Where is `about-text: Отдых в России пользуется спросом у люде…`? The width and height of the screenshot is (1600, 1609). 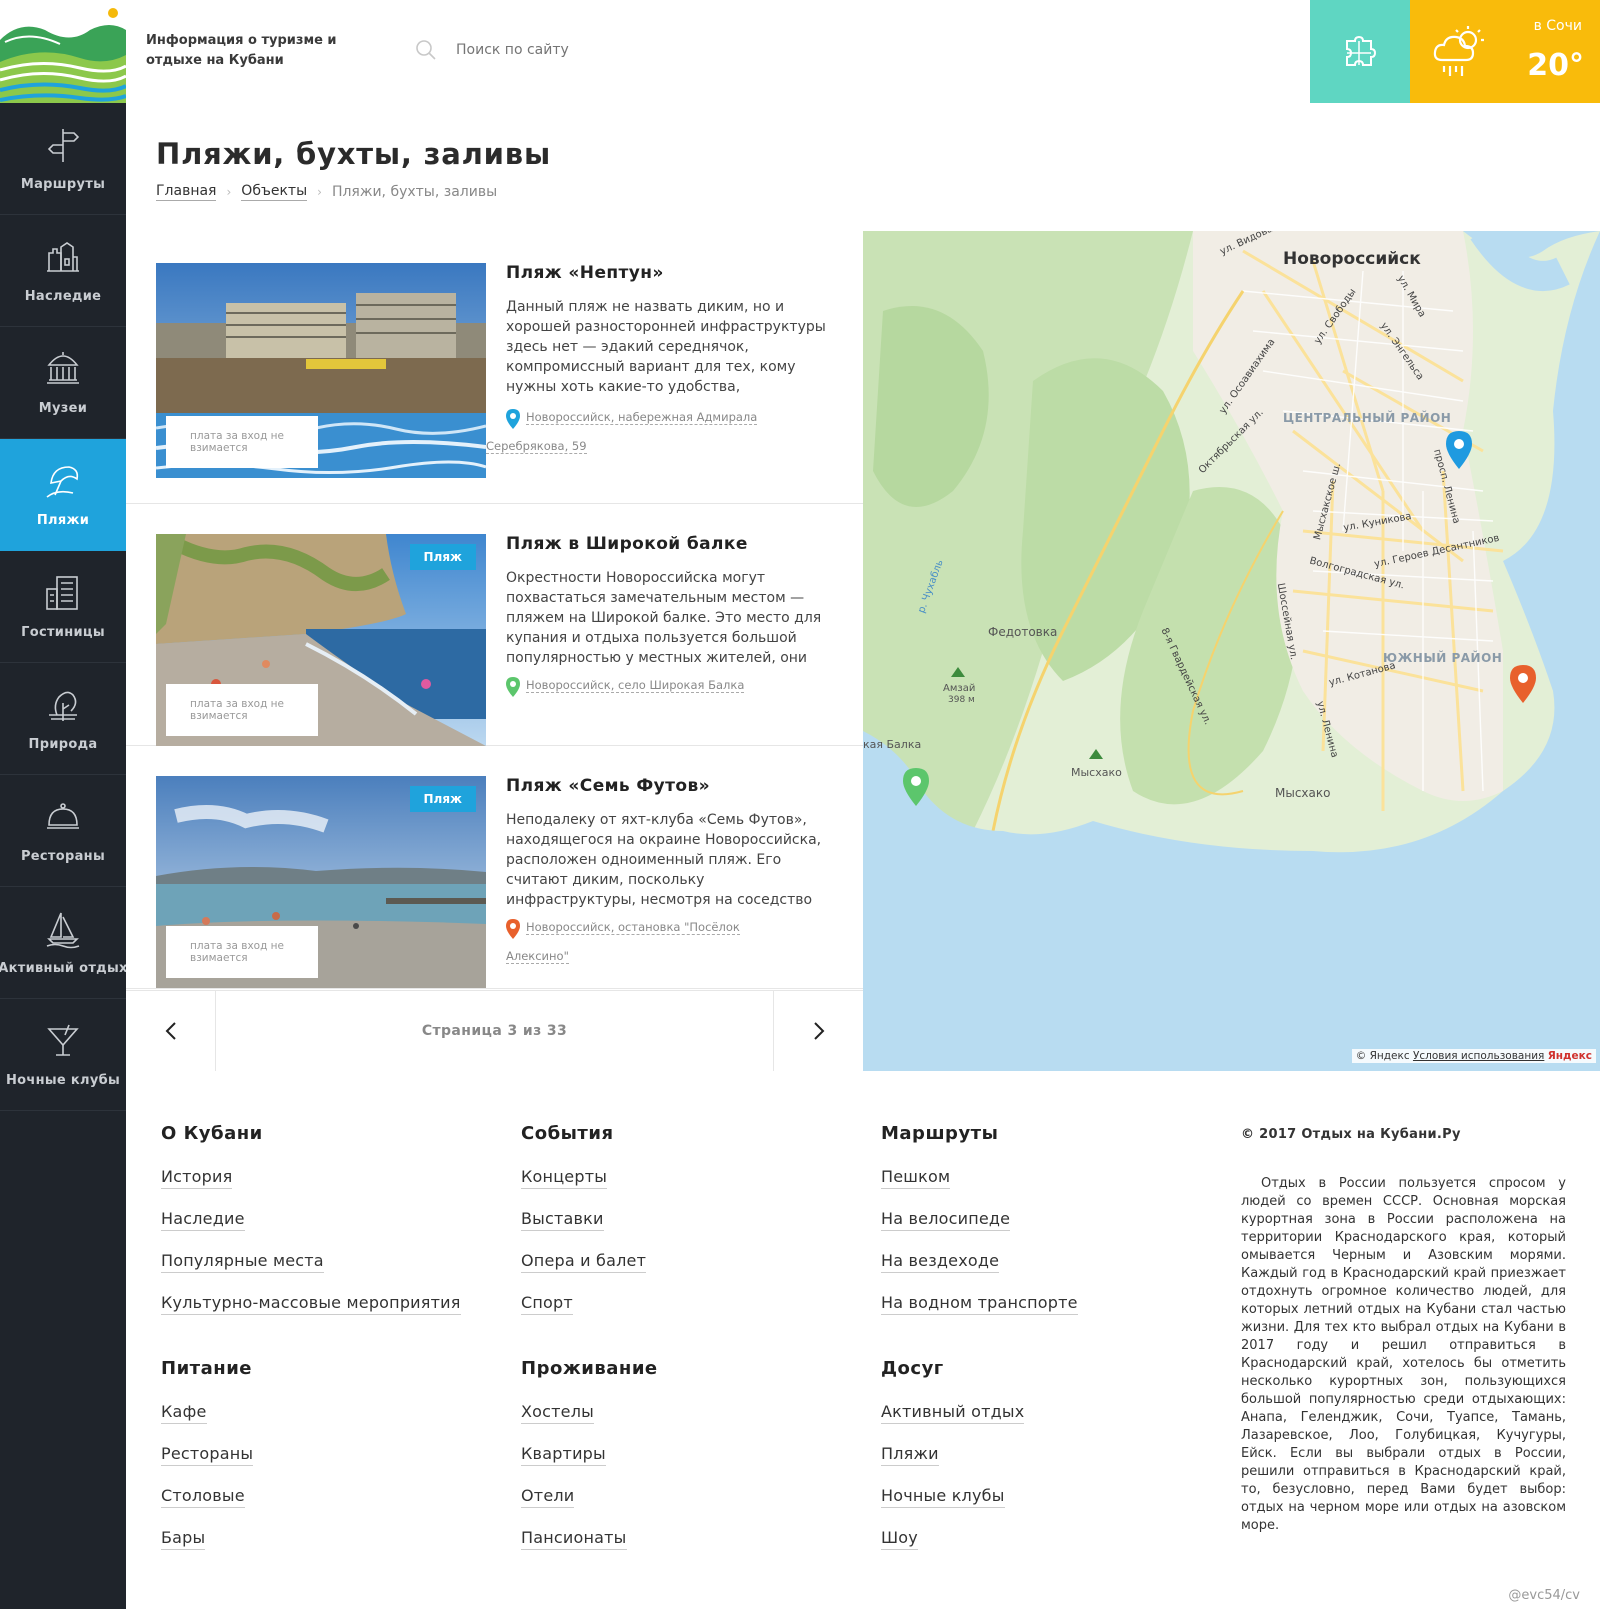 about-text: Отдых в России пользуется спросом у люде… is located at coordinates (1403, 1354).